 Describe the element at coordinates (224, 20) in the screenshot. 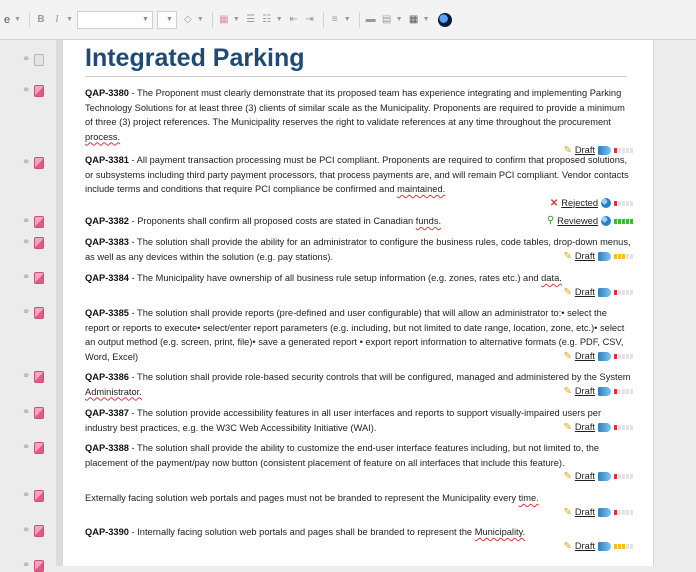

I see `paste-icon: ▦` at that location.